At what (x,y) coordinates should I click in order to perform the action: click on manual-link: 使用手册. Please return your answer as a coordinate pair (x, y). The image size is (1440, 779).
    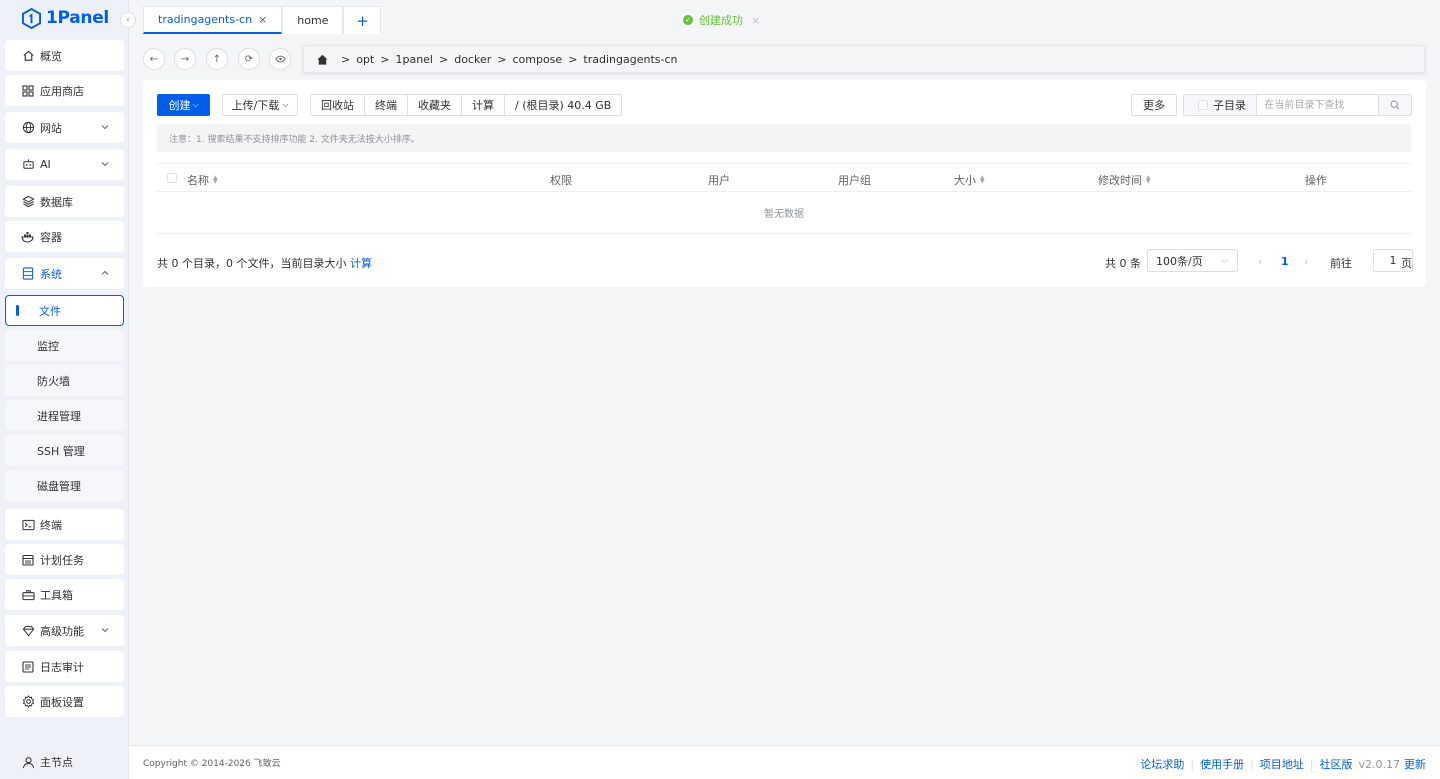
    Looking at the image, I should click on (1222, 764).